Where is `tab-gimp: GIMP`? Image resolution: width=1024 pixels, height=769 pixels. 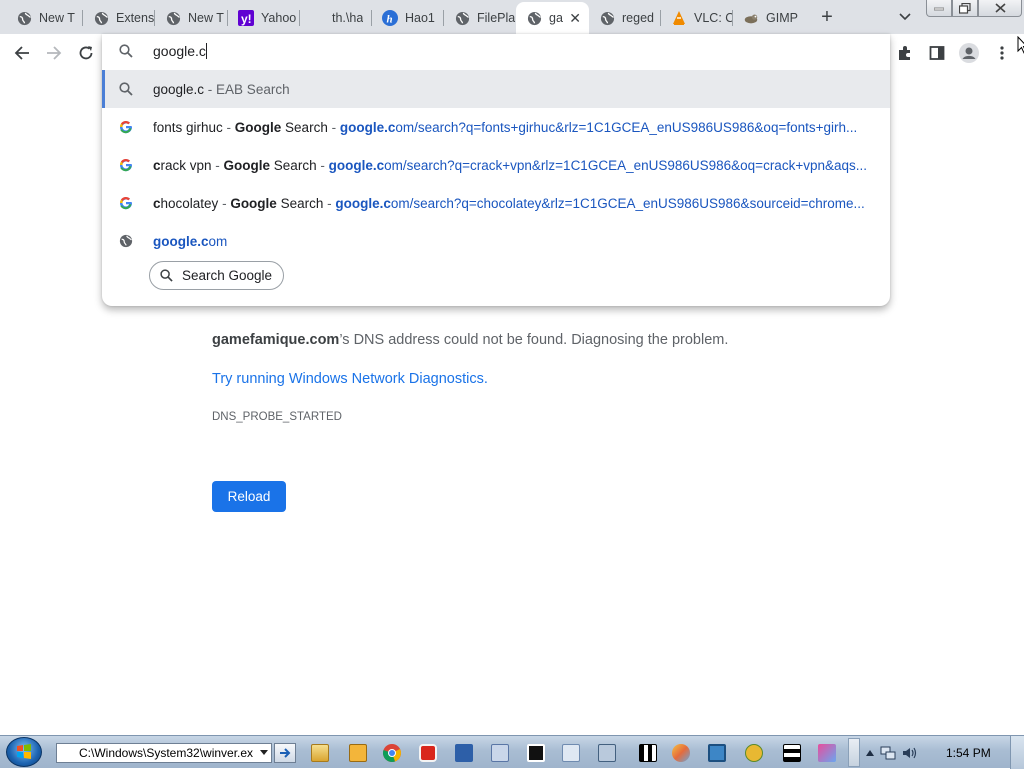 tab-gimp: GIMP is located at coordinates (769, 18).